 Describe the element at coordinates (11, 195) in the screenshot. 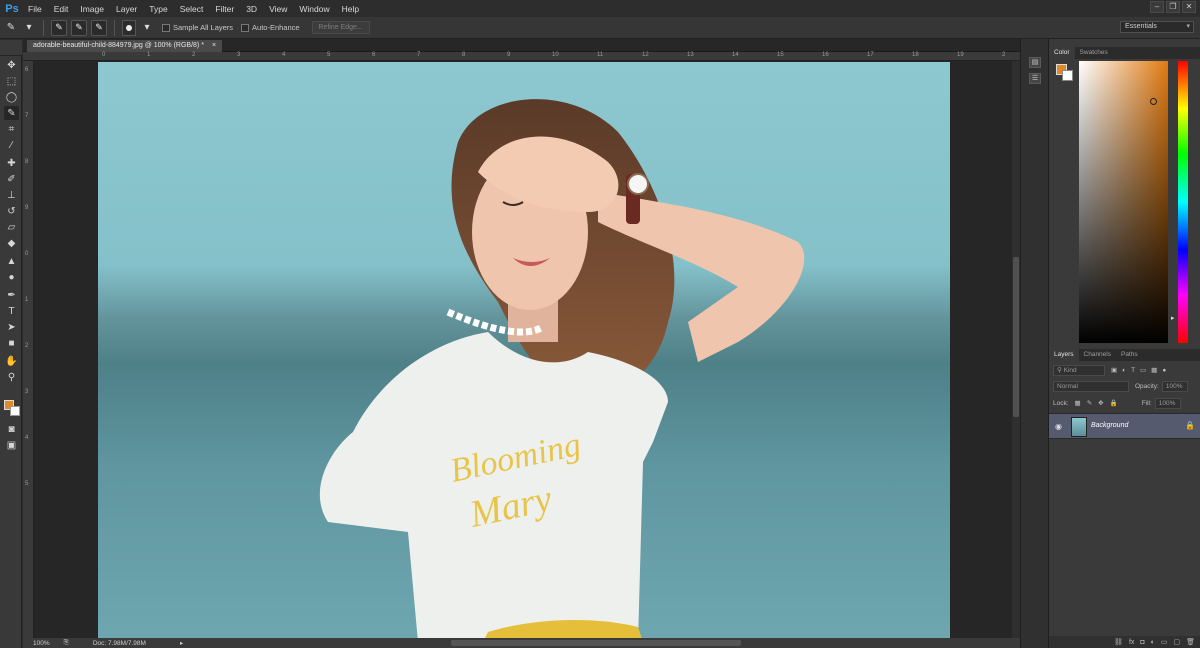

I see `clone-stamp-tool-icon: ⊥` at that location.